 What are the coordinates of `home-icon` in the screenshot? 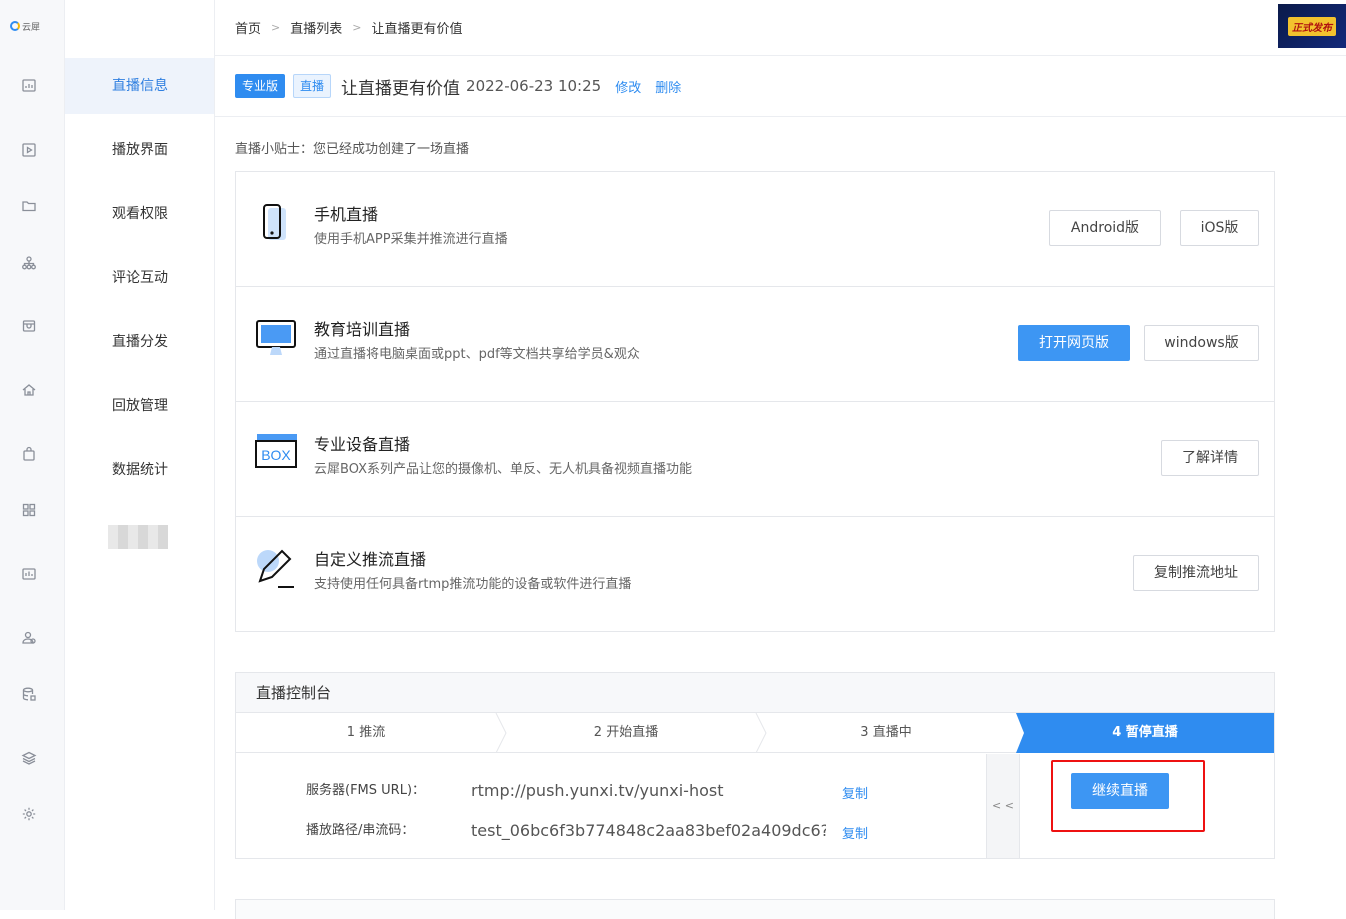 It's located at (29, 390).